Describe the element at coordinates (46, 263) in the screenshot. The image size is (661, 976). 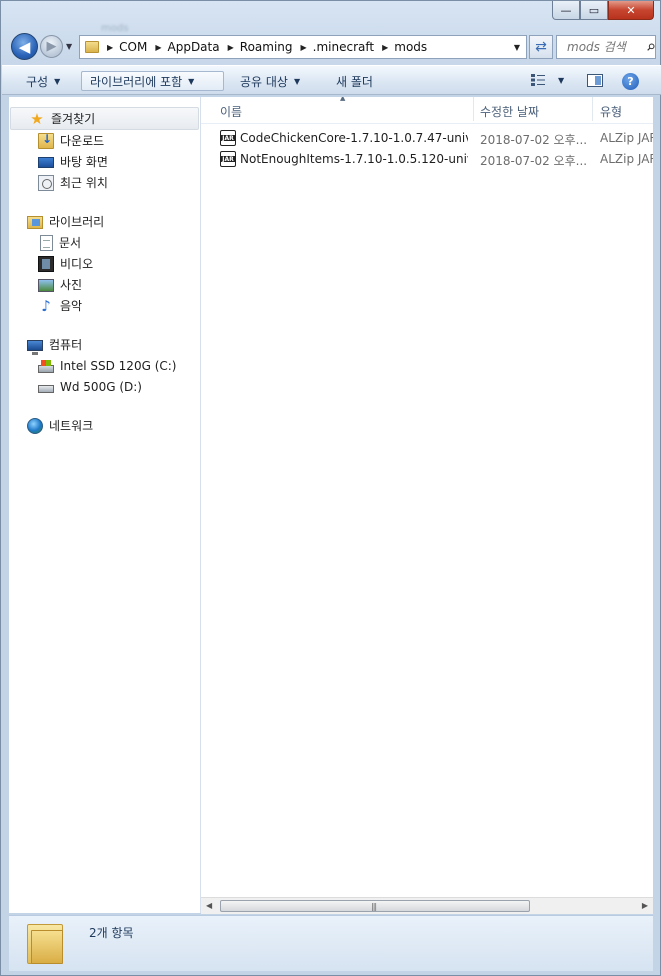
I see `video-icon` at that location.